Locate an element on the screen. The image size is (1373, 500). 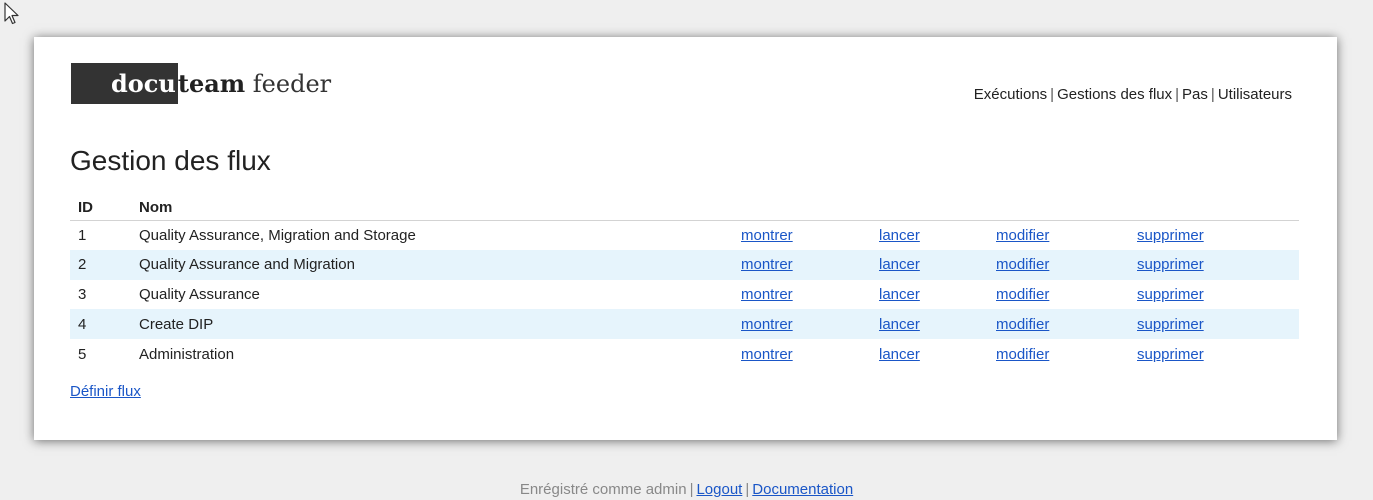
table-header-row: ID Nom is located at coordinates (684, 208).